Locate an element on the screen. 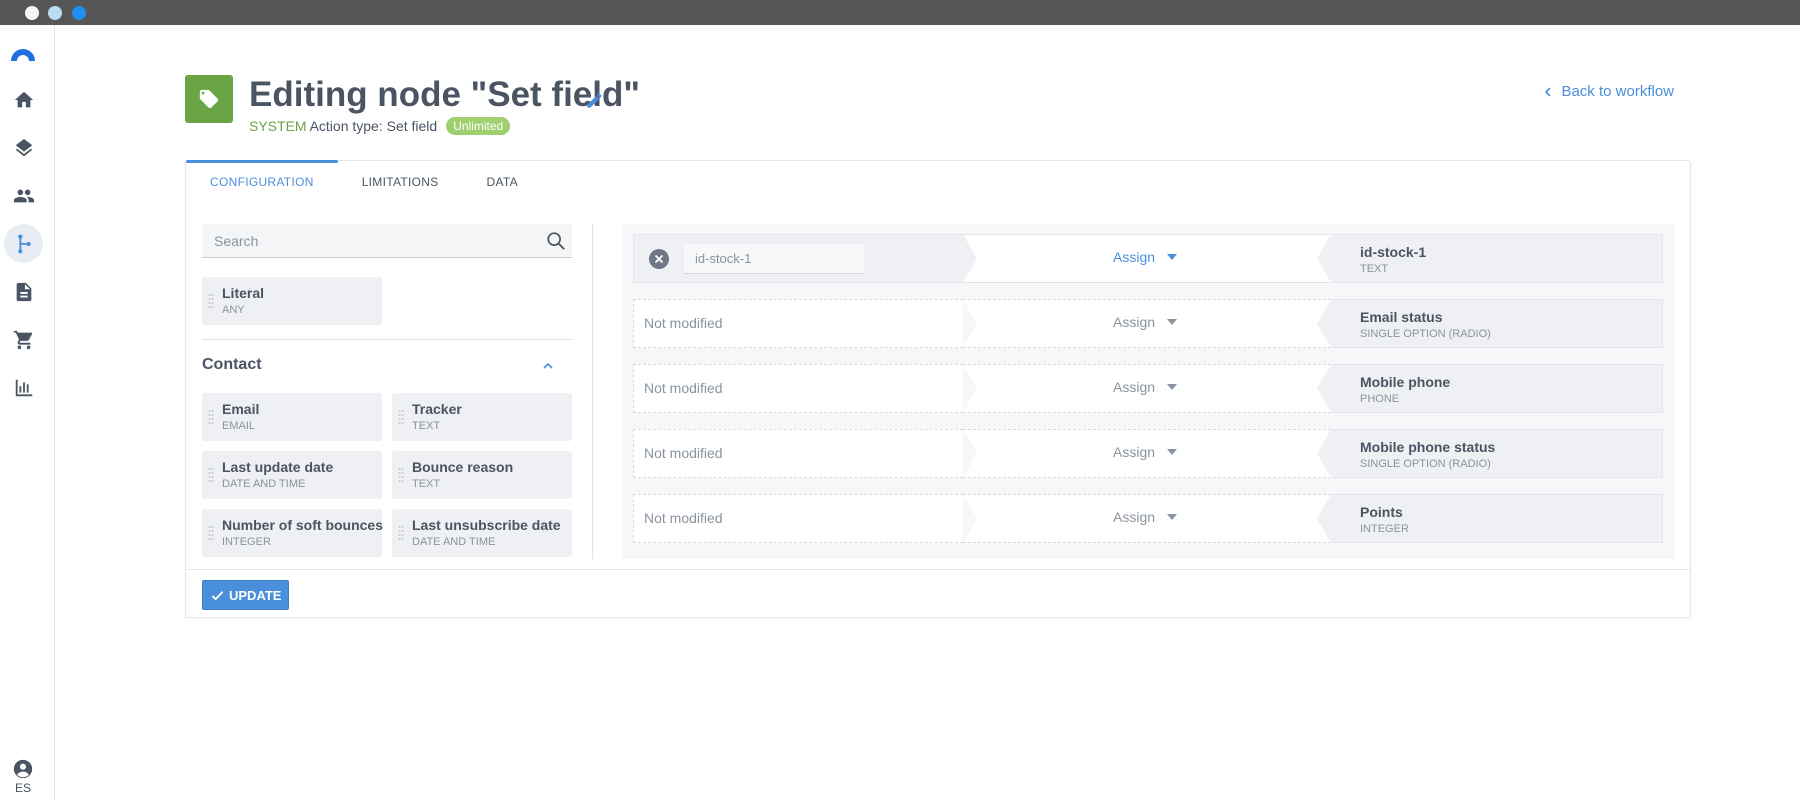  field-chip: Last update date DATE AND TIME is located at coordinates (292, 475).